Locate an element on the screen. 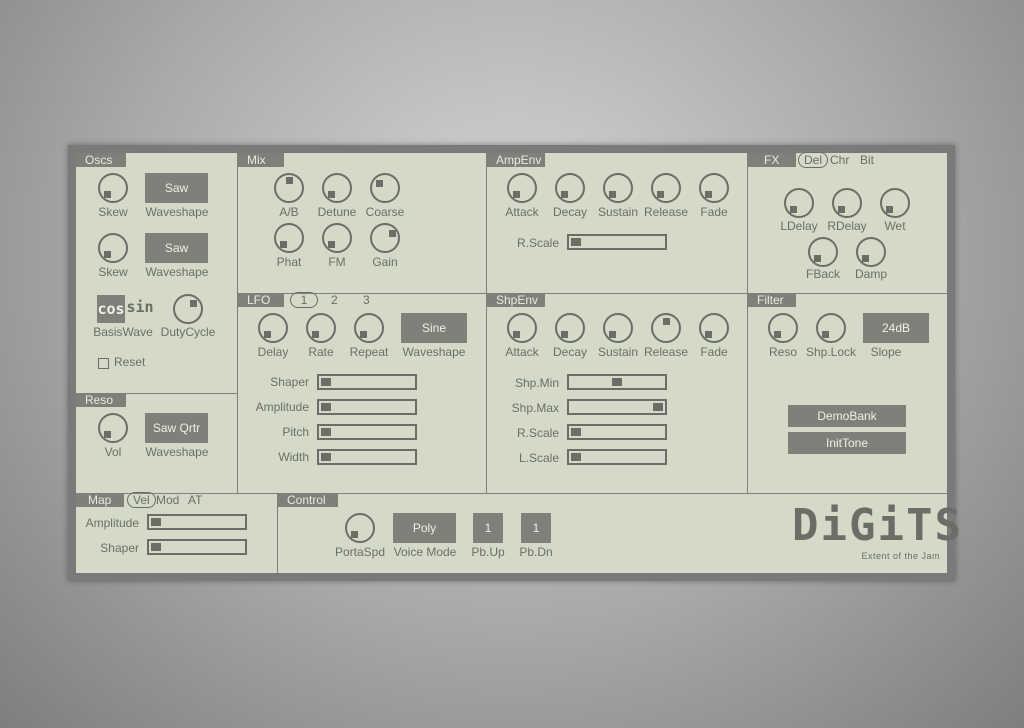 This screenshot has height=728, width=1024. map-amplitude-slider is located at coordinates (197, 522).